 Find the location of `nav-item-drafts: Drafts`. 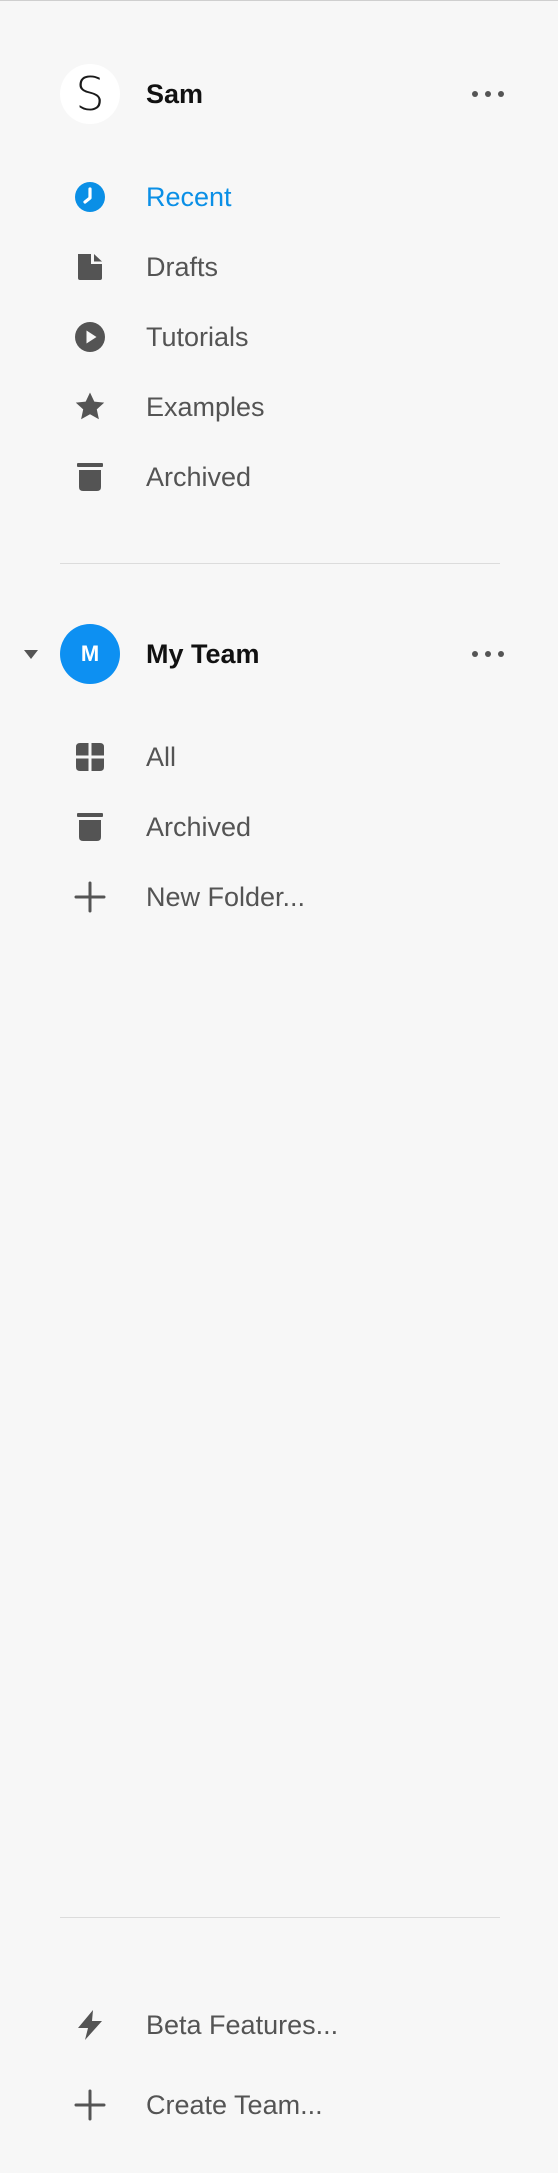

nav-item-drafts: Drafts is located at coordinates (283, 265).